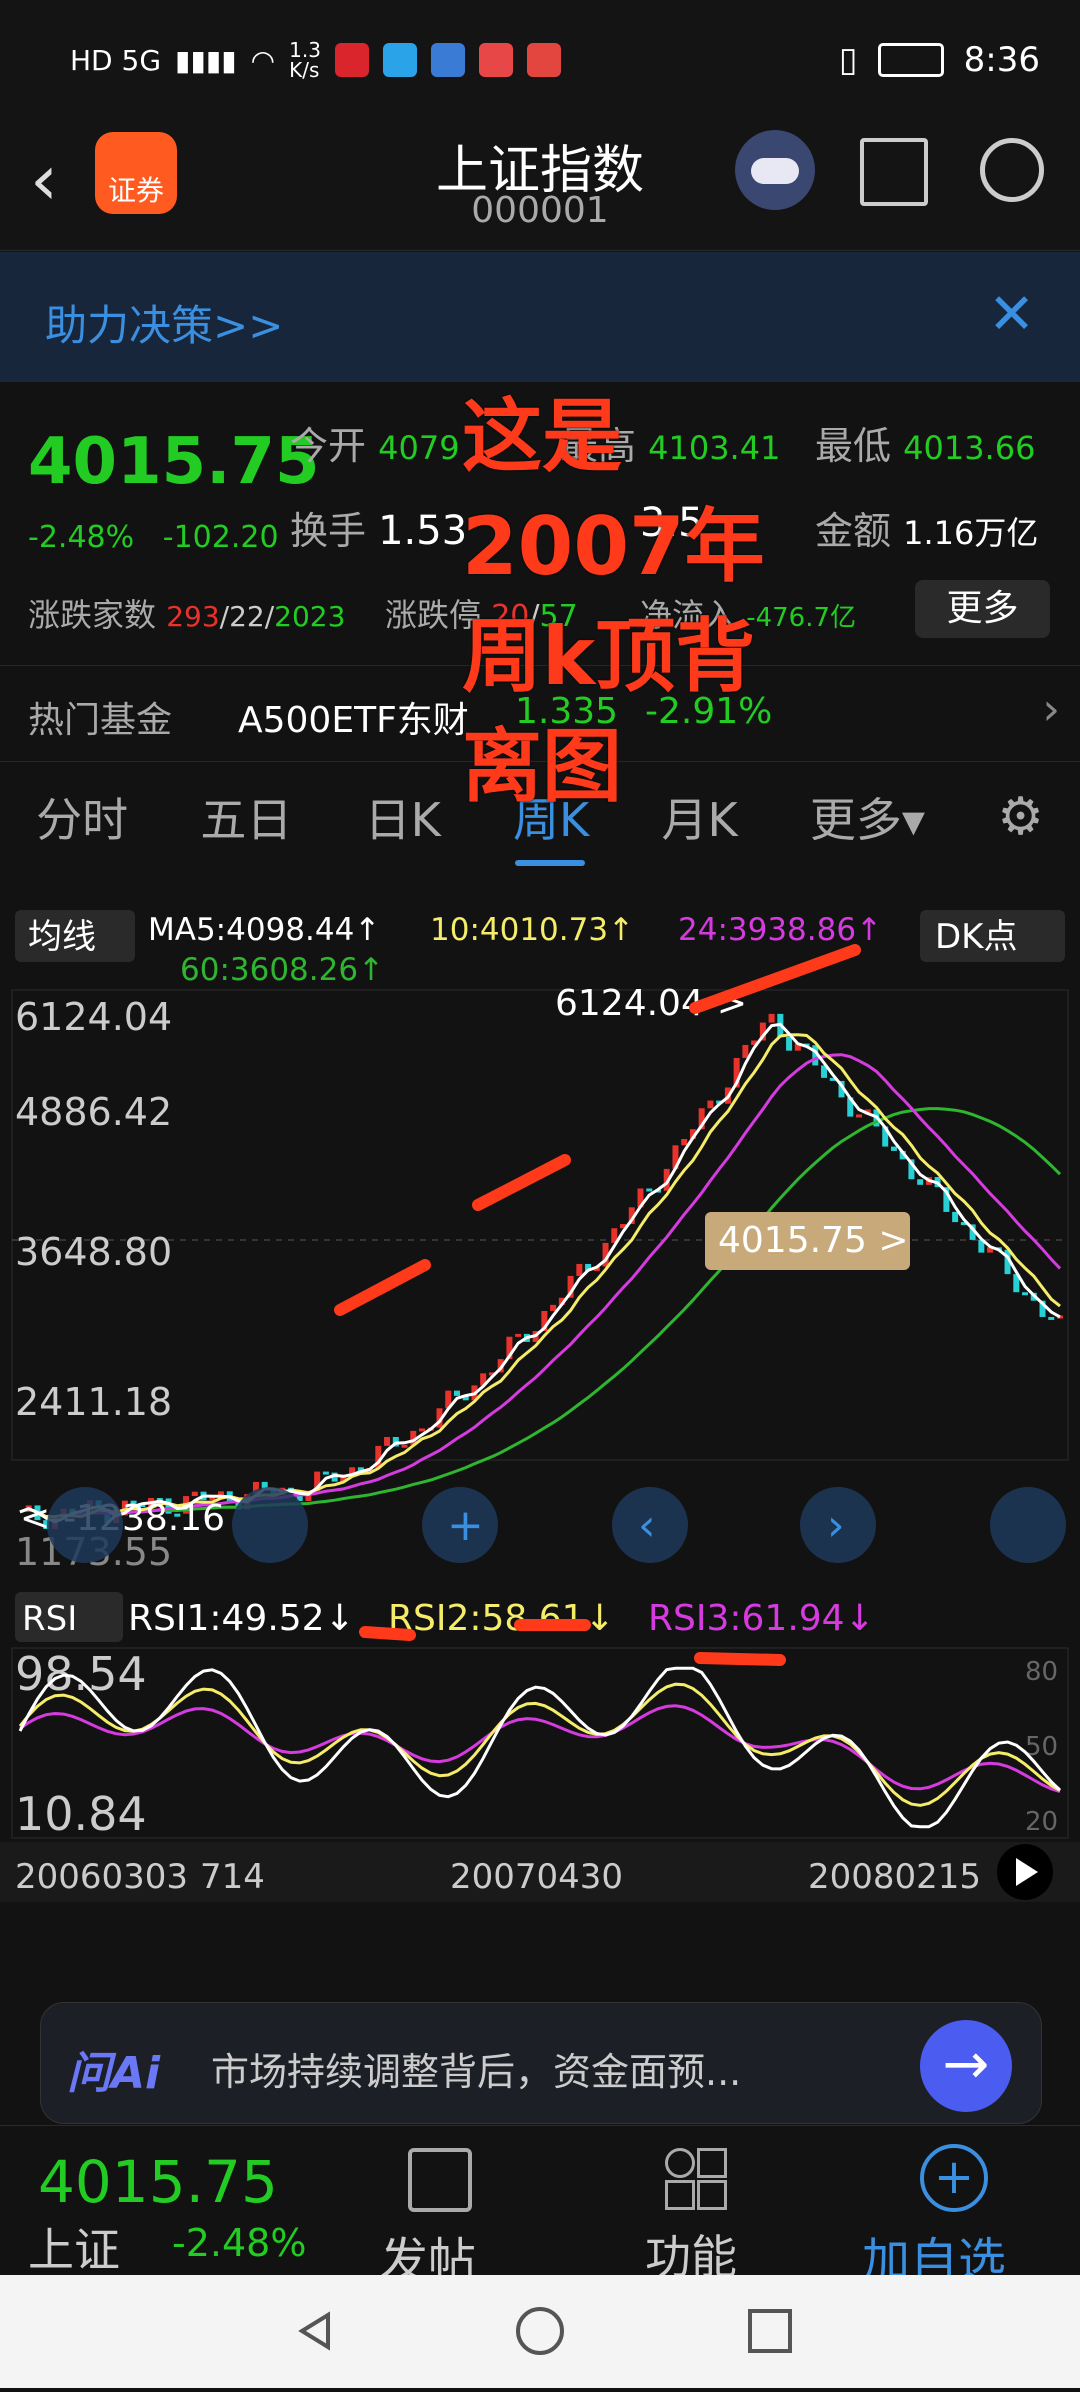 Image resolution: width=1080 pixels, height=2392 pixels. Describe the element at coordinates (101, 1877) in the screenshot. I see `x-label: 20060303` at that location.